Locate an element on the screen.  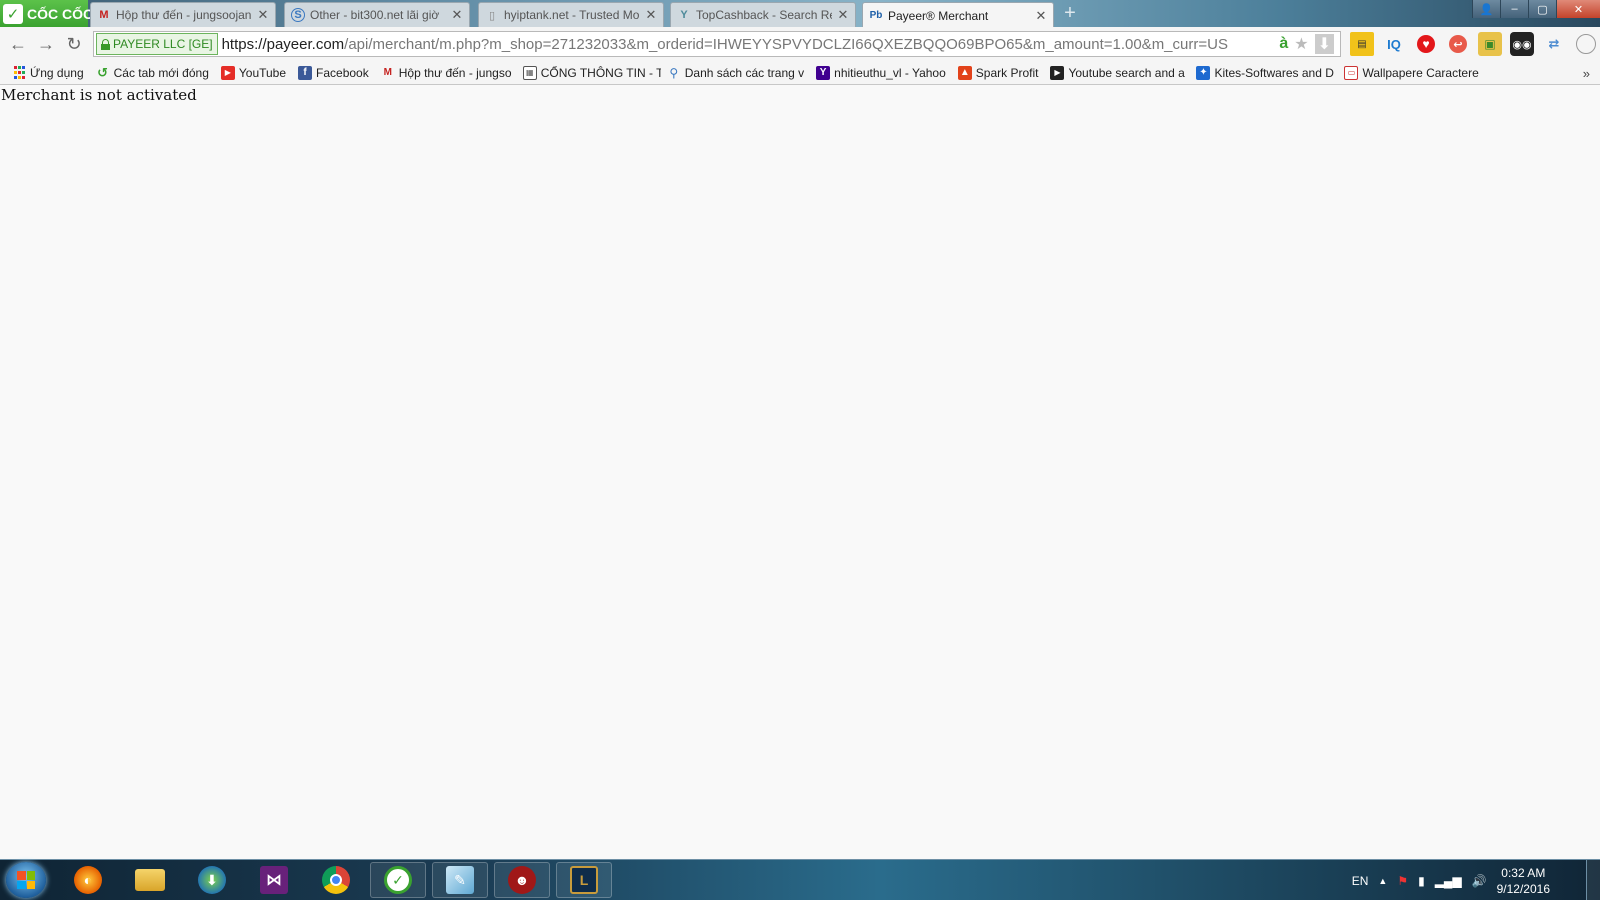
ev-certificate-badge: PAYEER LLC [GE] is located at coordinates (157, 44).